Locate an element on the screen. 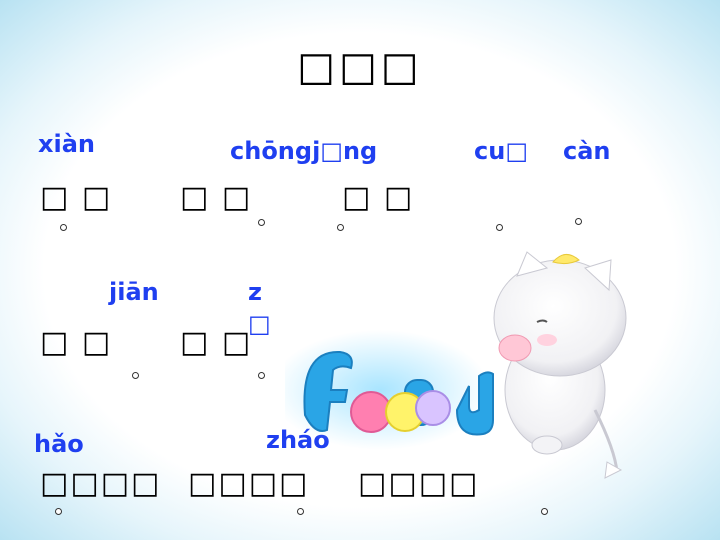  word-2-2: □ □ is located at coordinates (216, 342).